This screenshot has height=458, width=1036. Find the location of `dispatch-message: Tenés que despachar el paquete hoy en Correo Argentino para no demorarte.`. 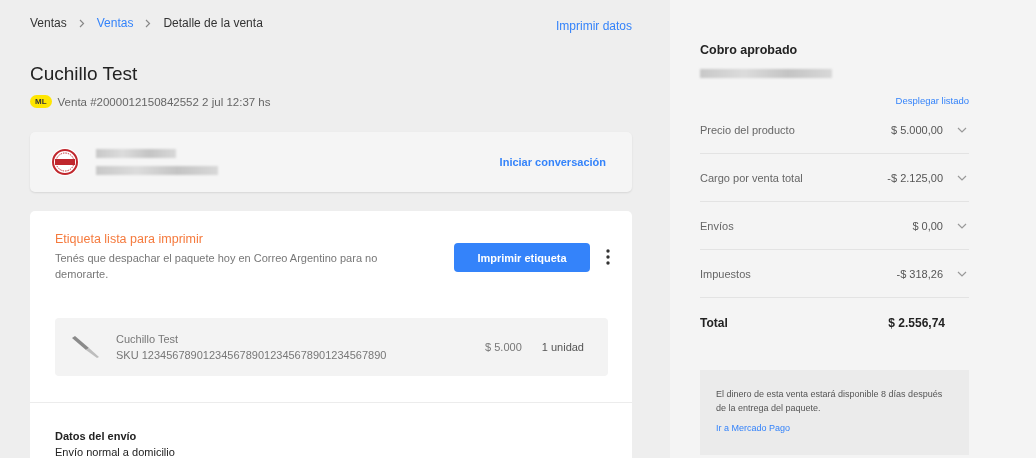

dispatch-message: Tenés que despachar el paquete hoy en Correo Argentino para no demorarte. is located at coordinates (217, 266).